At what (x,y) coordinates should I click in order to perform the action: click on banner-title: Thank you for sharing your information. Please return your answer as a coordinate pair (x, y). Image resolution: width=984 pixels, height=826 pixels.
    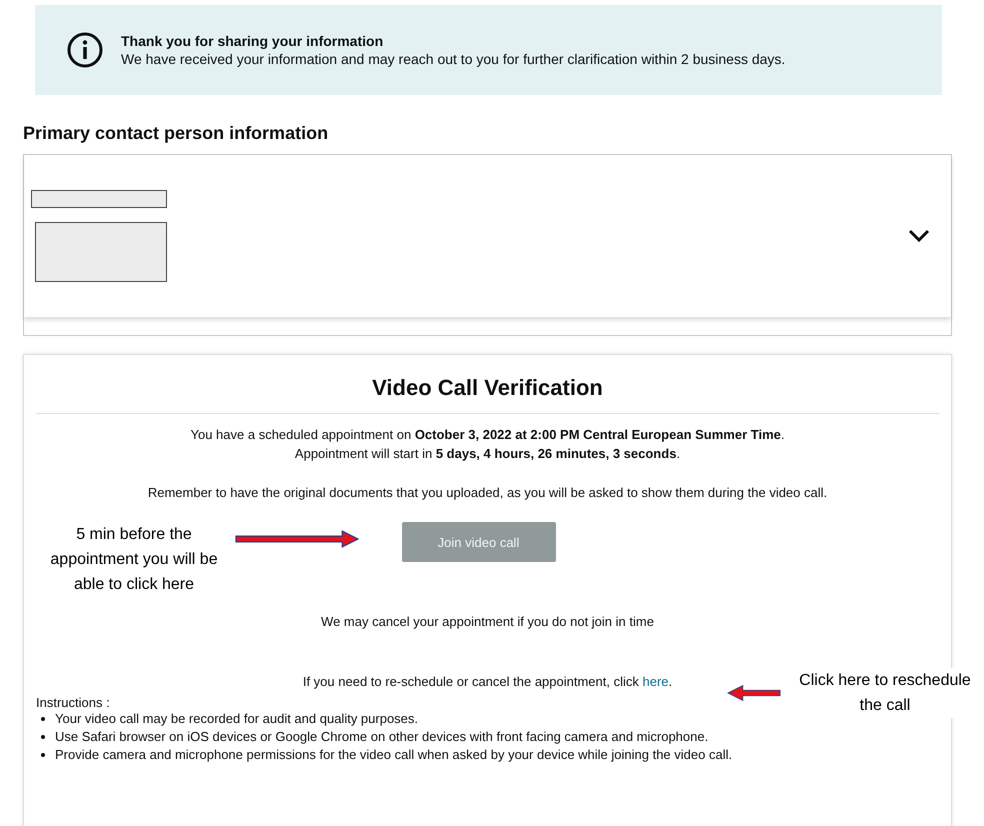
    Looking at the image, I should click on (252, 41).